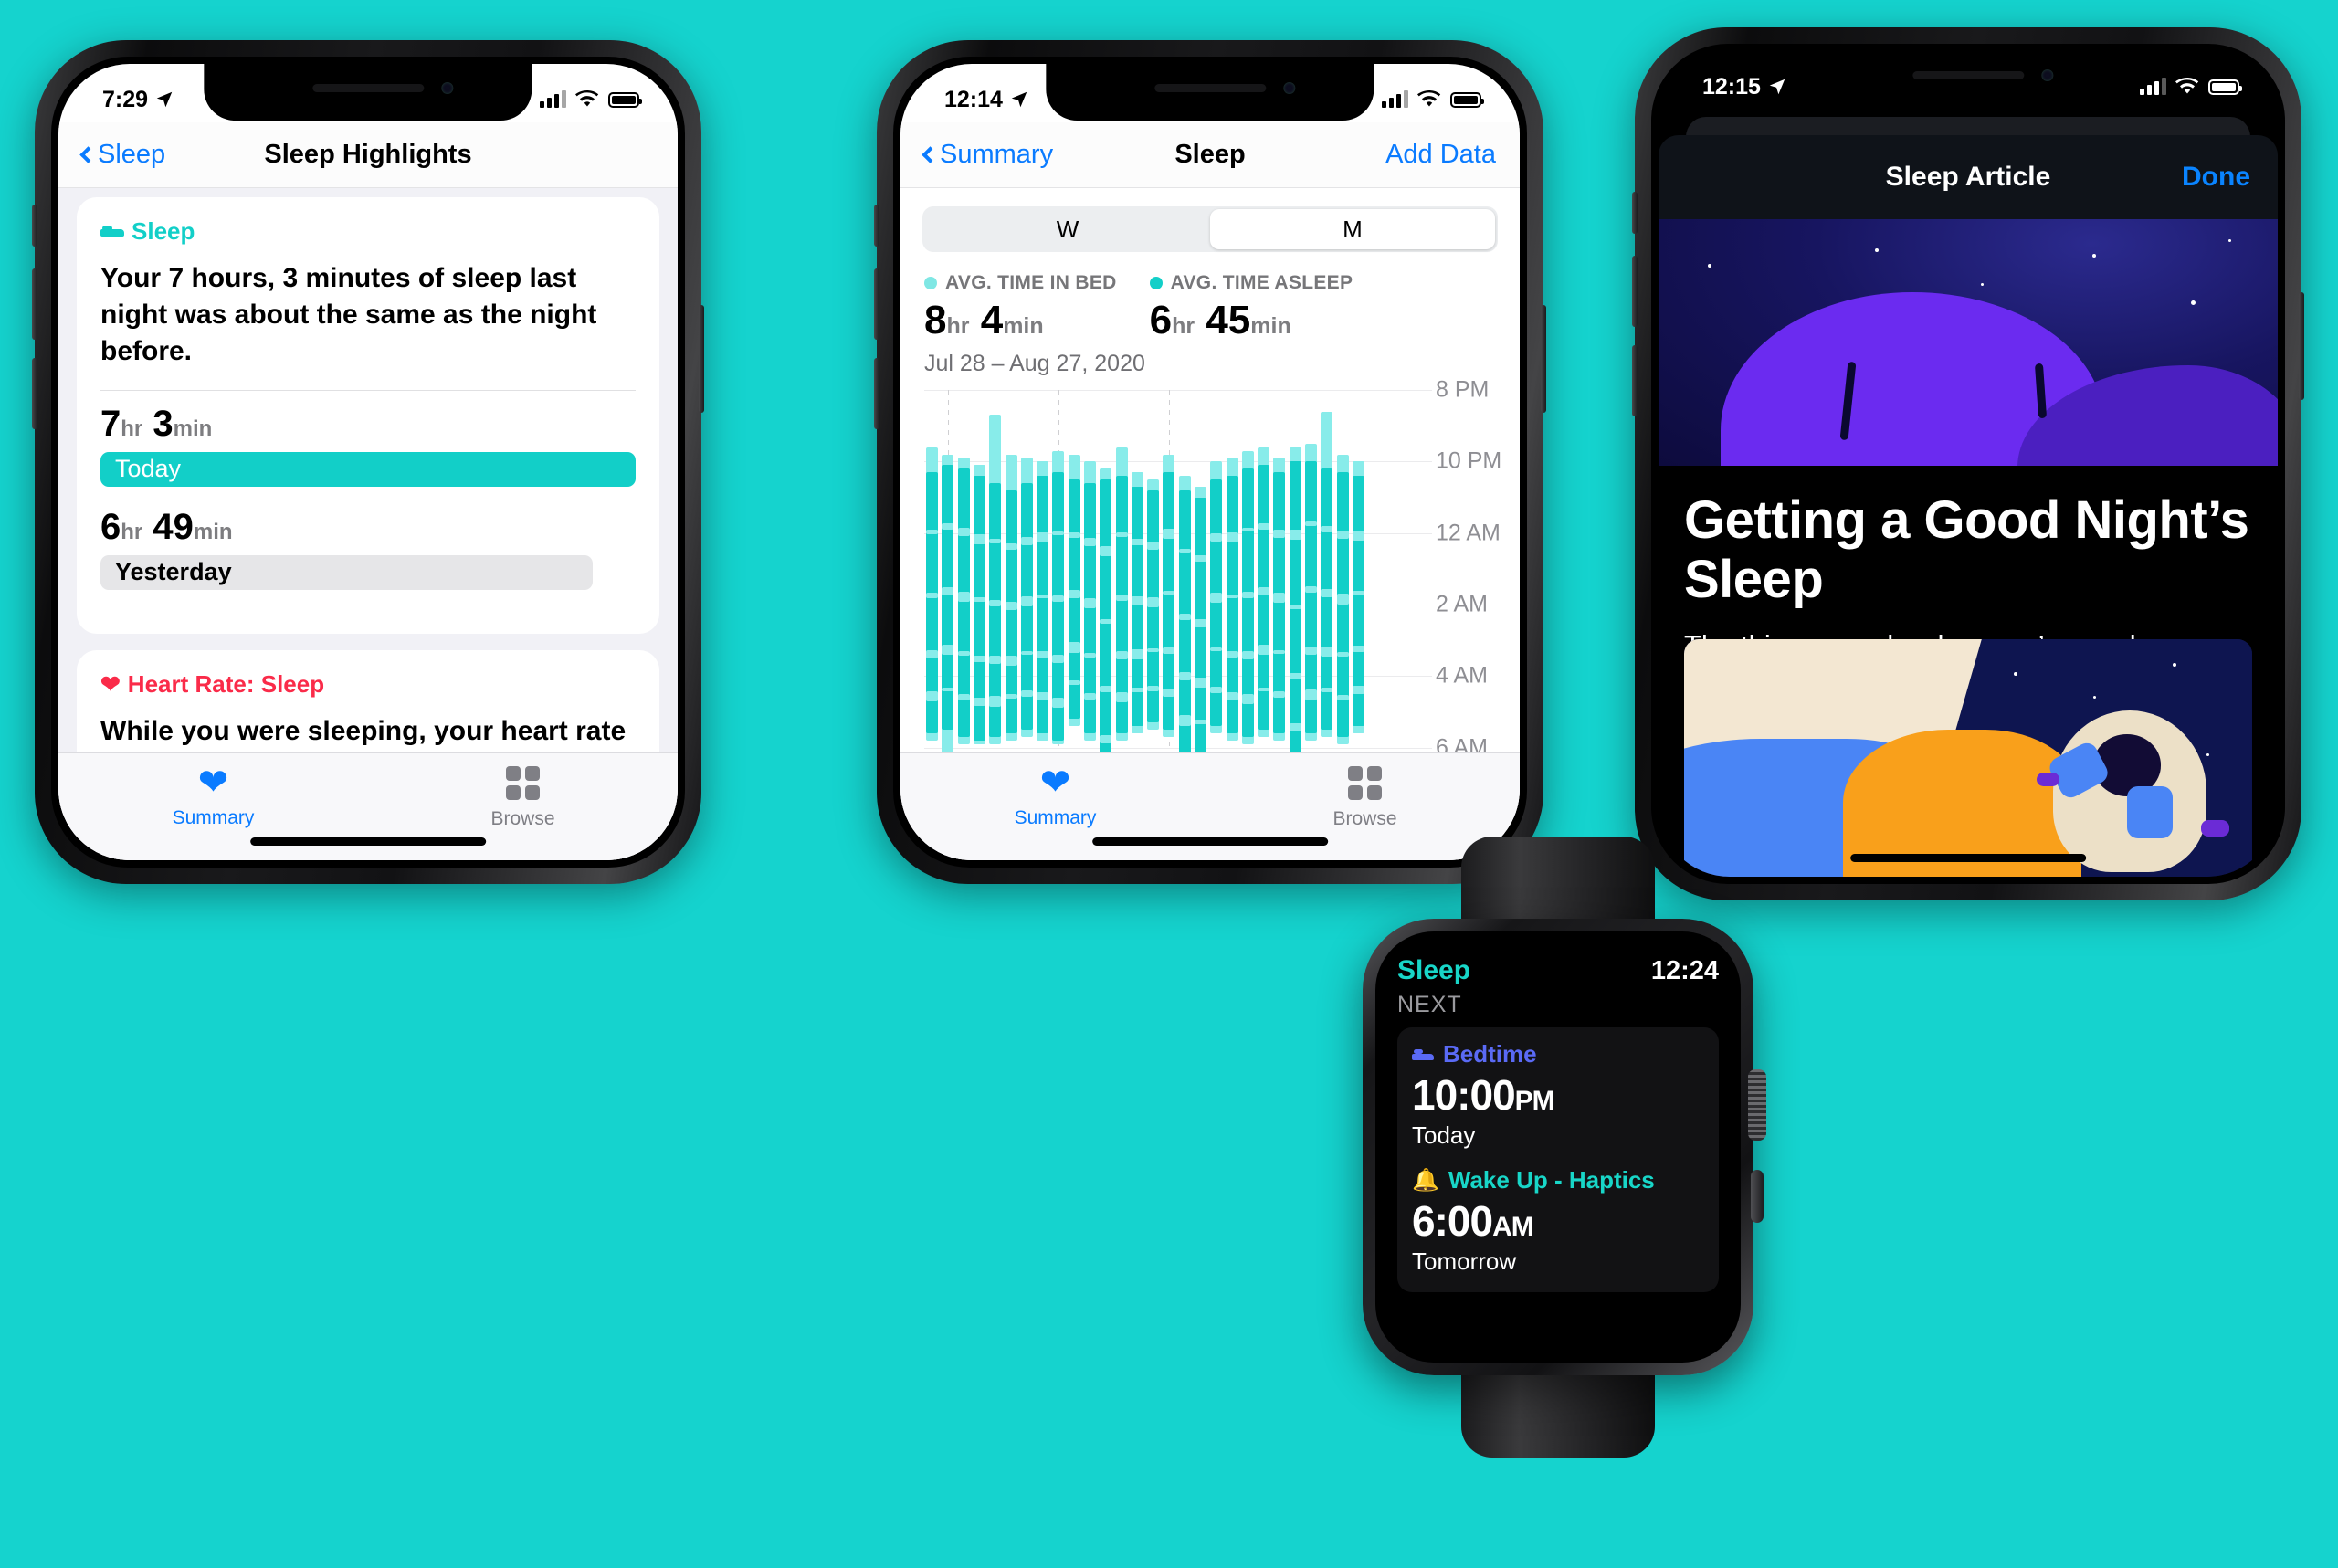  Describe the element at coordinates (1261, 282) in the screenshot. I see `stat-time-asleep-label: AVG. TIME ASLEEP` at that location.